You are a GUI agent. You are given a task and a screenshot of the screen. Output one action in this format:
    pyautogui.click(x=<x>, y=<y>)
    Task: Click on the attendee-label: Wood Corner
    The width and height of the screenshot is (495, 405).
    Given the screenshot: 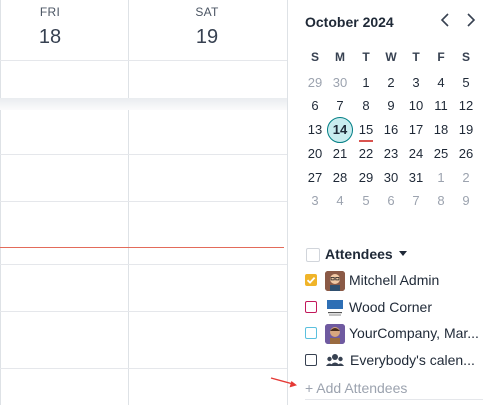 What is the action you would take?
    pyautogui.click(x=391, y=307)
    